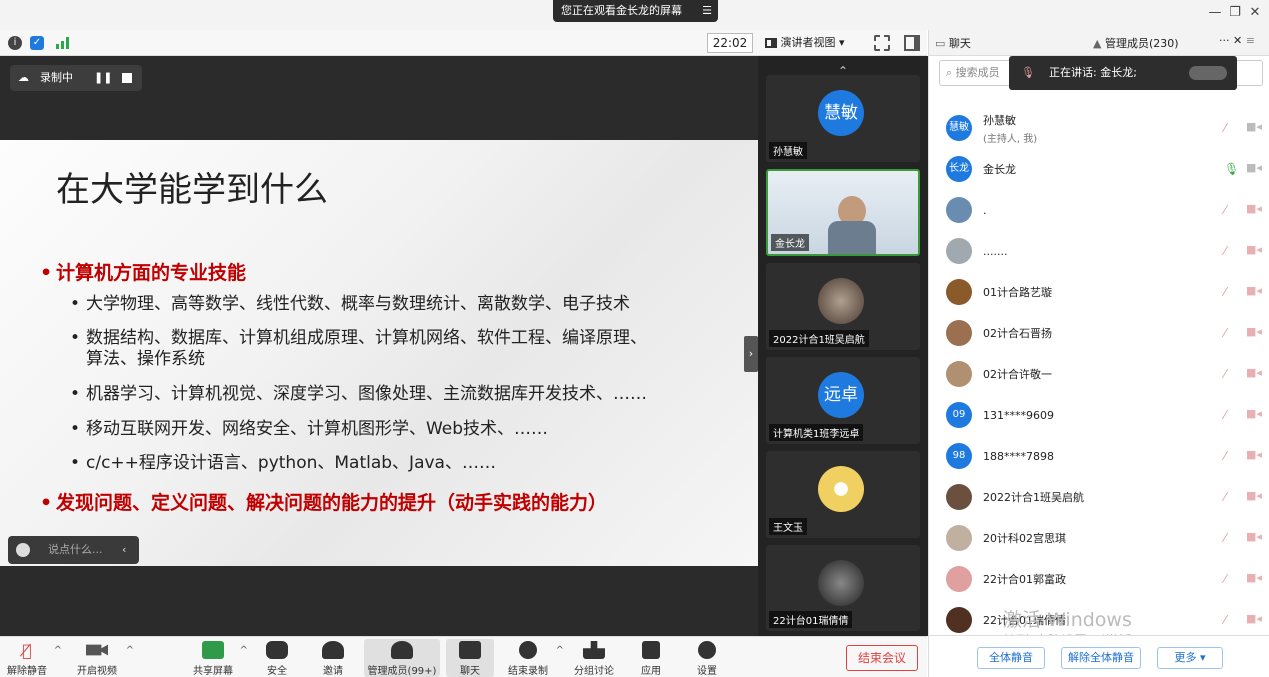  I want to click on member-row: 01计合路艺璇 ⁄ ■◂, so click(1099, 292).